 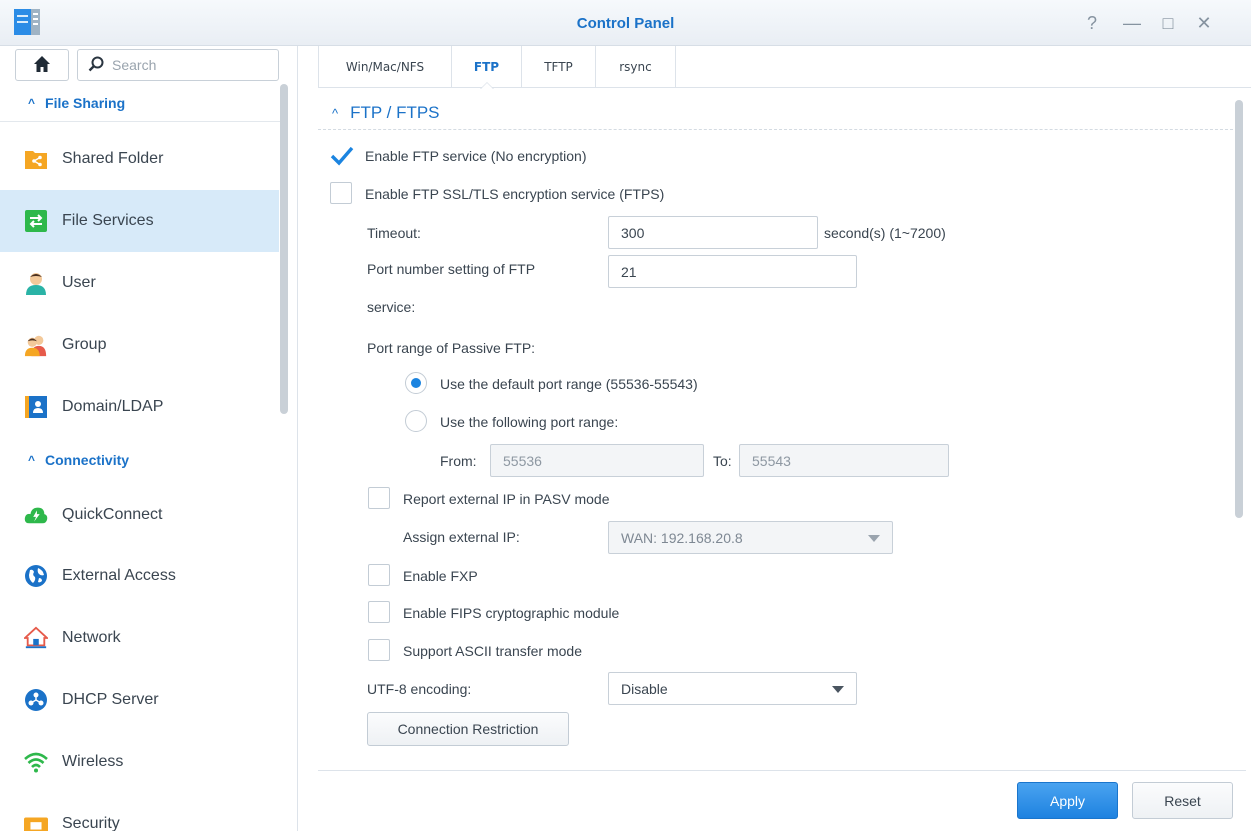 What do you see at coordinates (379, 498) in the screenshot?
I see `report-external-ip-checkbox` at bounding box center [379, 498].